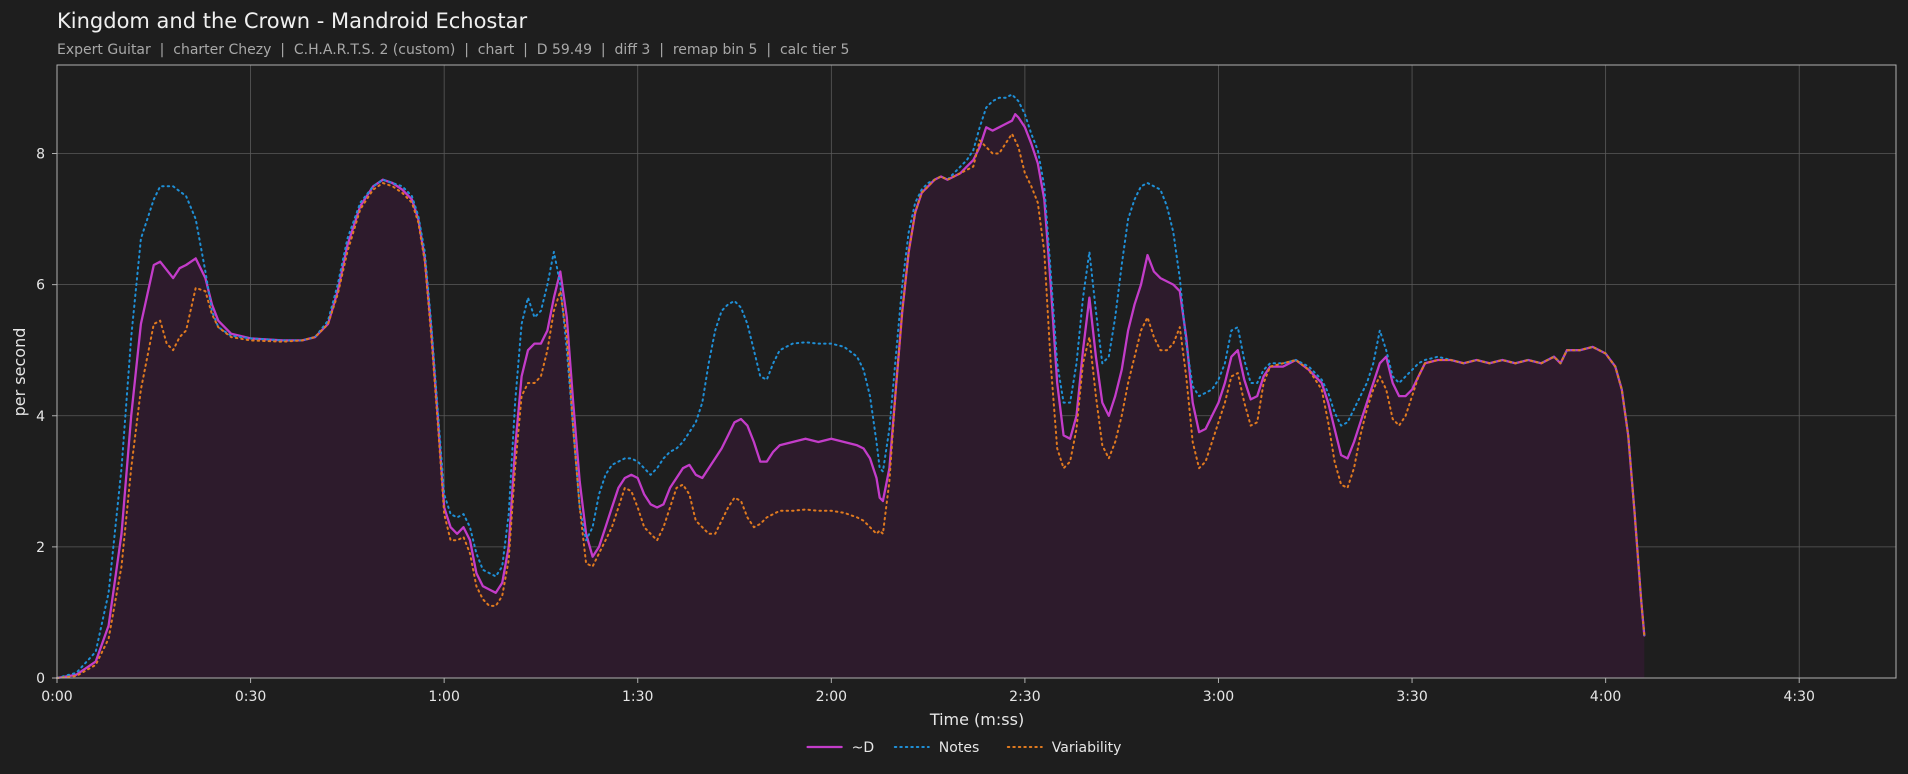 The height and width of the screenshot is (774, 1908). Describe the element at coordinates (1218, 697) in the screenshot. I see `x-tick-label: 3:00` at that location.